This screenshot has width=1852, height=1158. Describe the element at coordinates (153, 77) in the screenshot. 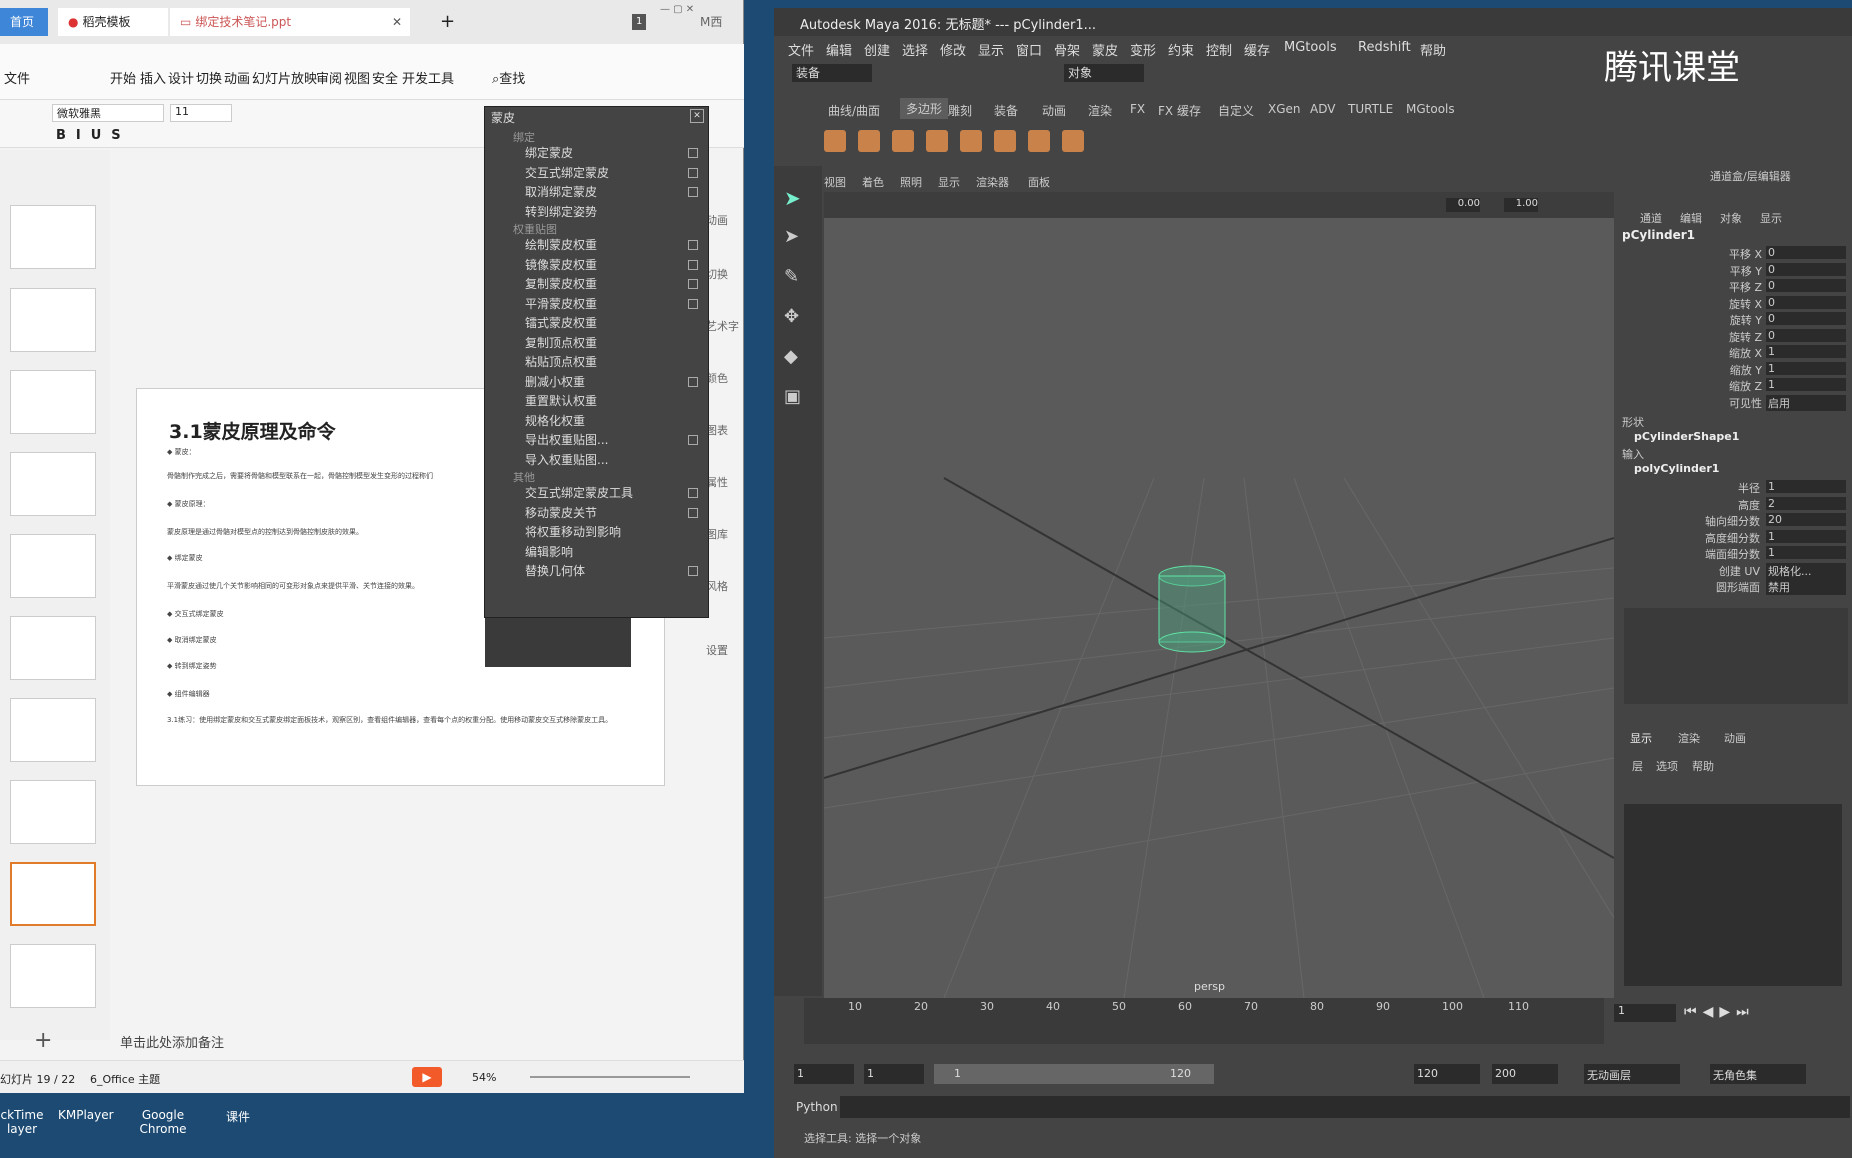

I see `menu-insert: 插入` at that location.